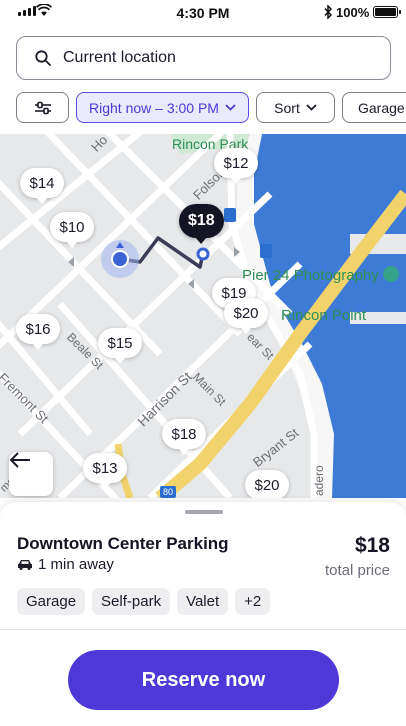  Describe the element at coordinates (120, 259) in the screenshot. I see `current-location-dot` at that location.